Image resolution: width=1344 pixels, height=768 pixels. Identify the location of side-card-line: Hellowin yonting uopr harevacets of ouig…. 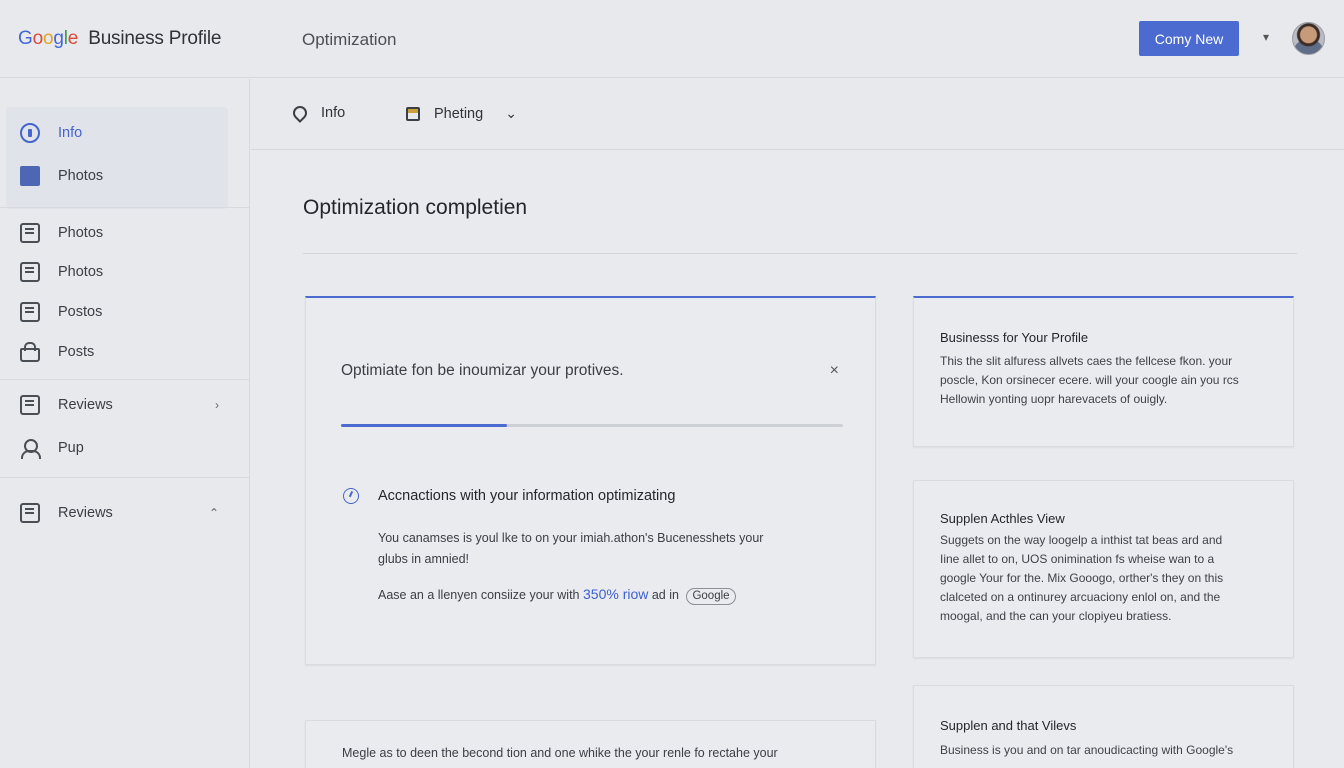
(1054, 399).